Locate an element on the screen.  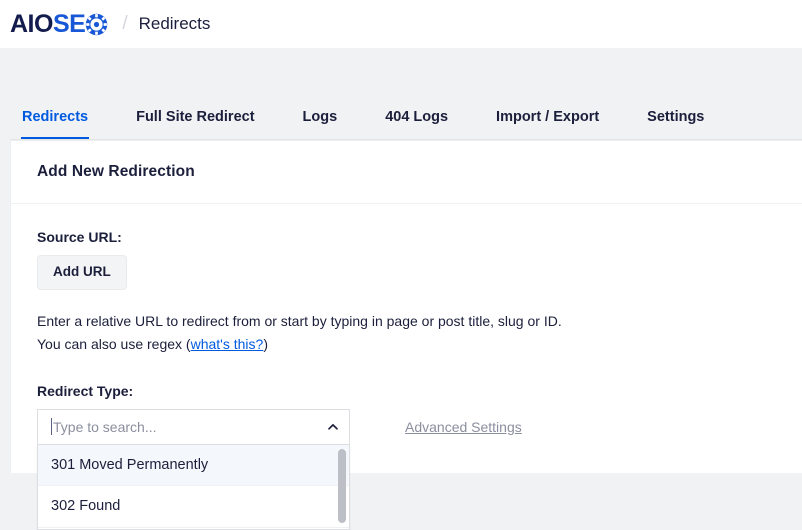
aioseo-logo: AIO SE is located at coordinates (59, 23).